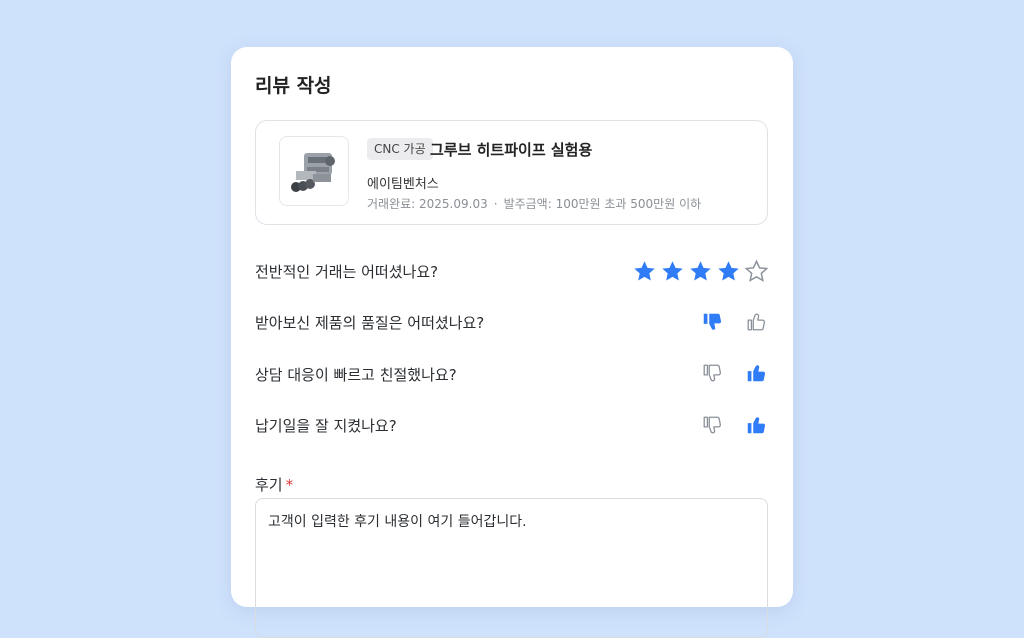 The width and height of the screenshot is (1024, 638). What do you see at coordinates (269, 485) in the screenshot?
I see `review-label-text: 후기` at bounding box center [269, 485].